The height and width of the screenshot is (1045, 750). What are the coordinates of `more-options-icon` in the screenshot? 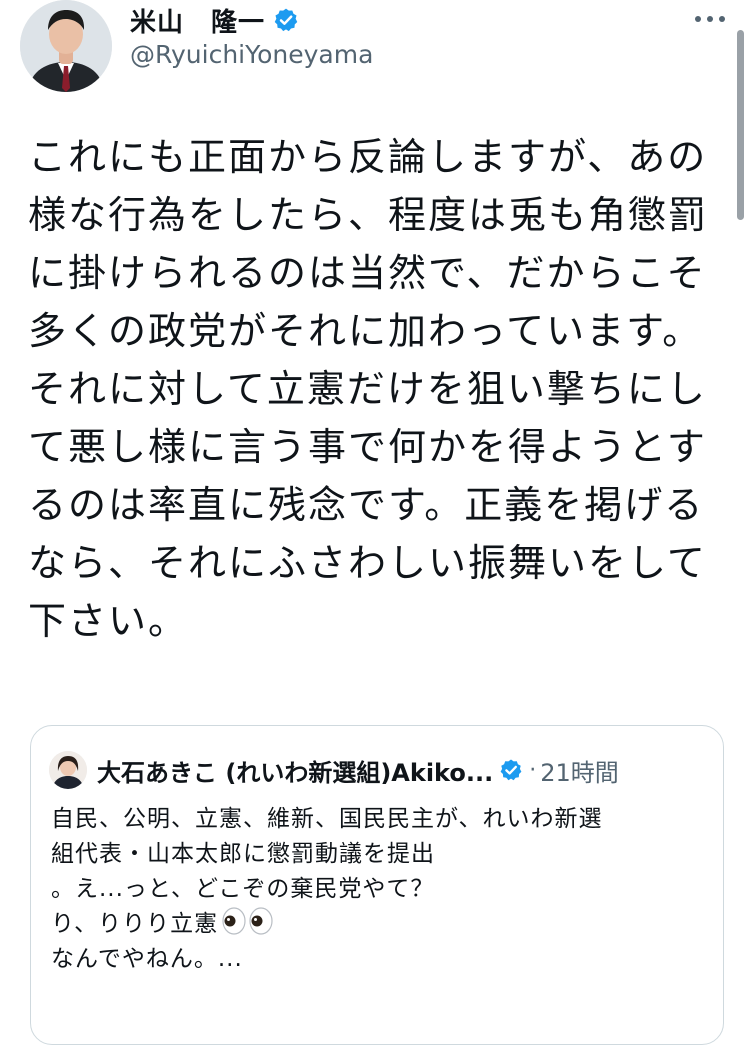 It's located at (710, 19).